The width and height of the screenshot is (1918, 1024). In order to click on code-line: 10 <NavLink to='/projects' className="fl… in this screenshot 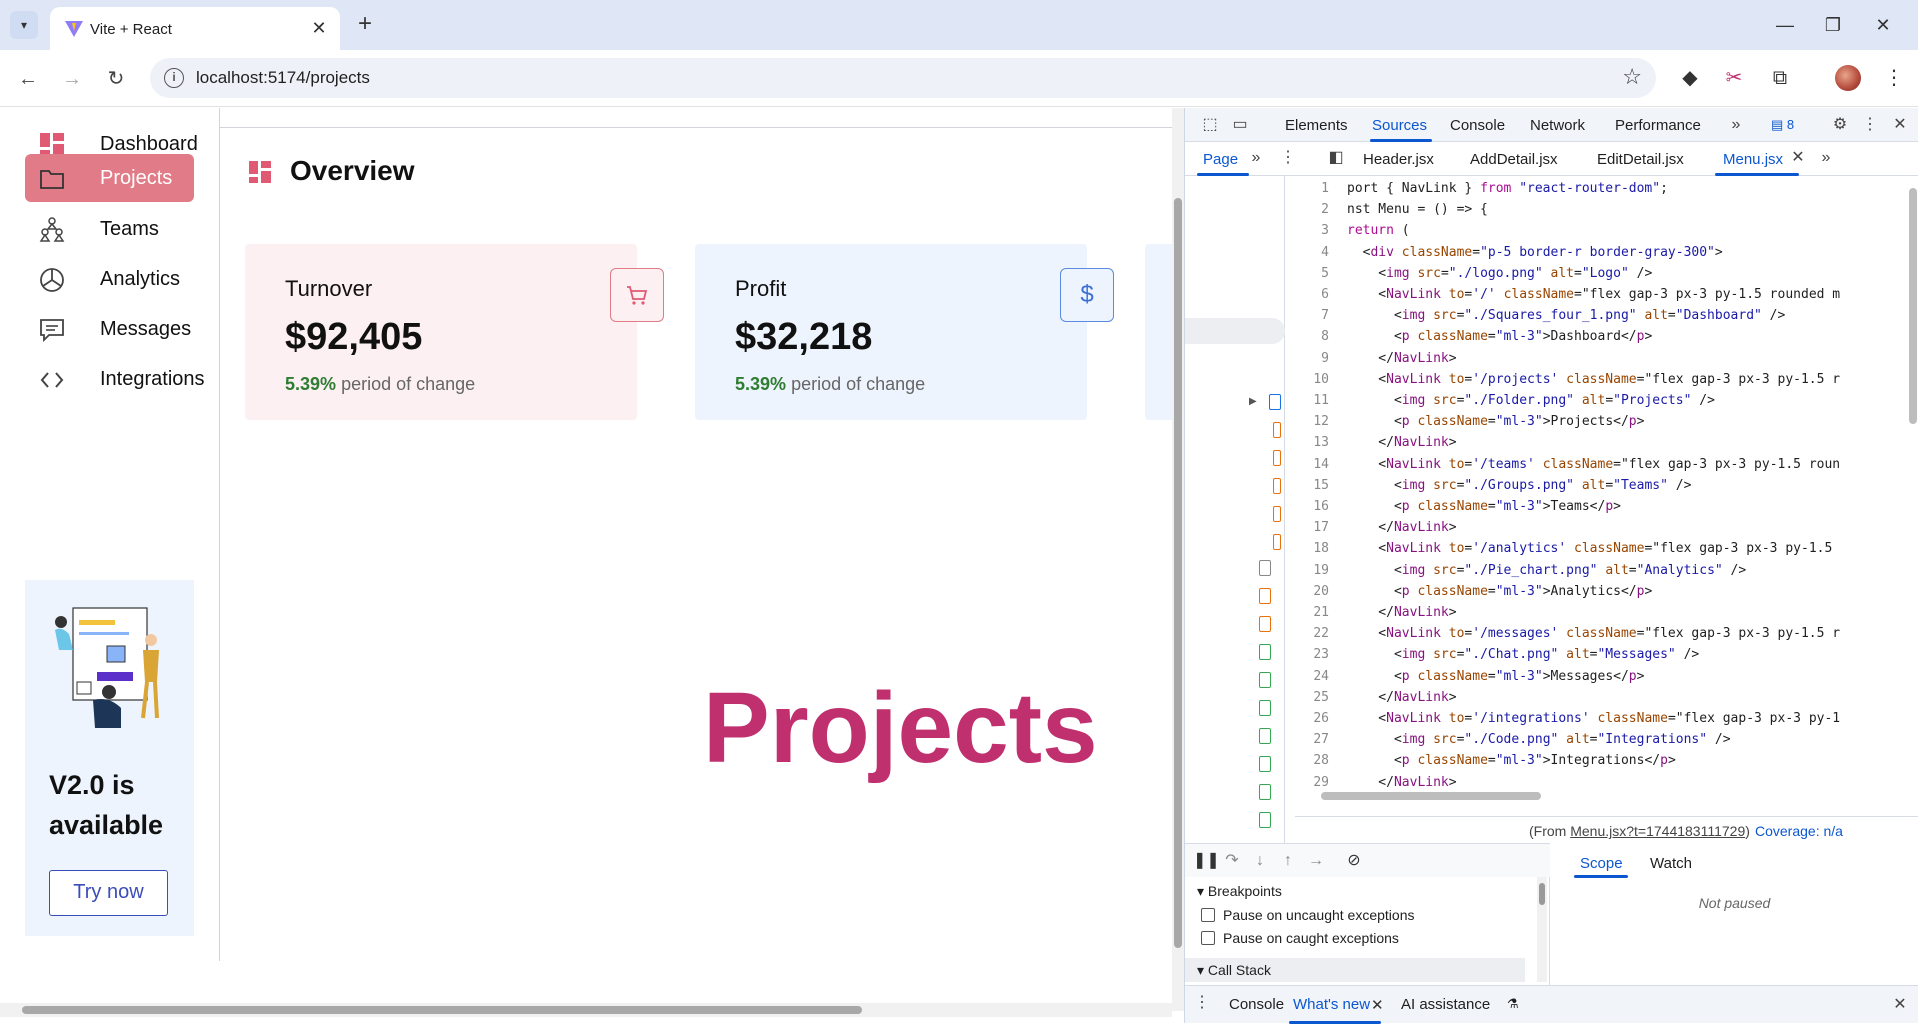, I will do `click(1600, 379)`.